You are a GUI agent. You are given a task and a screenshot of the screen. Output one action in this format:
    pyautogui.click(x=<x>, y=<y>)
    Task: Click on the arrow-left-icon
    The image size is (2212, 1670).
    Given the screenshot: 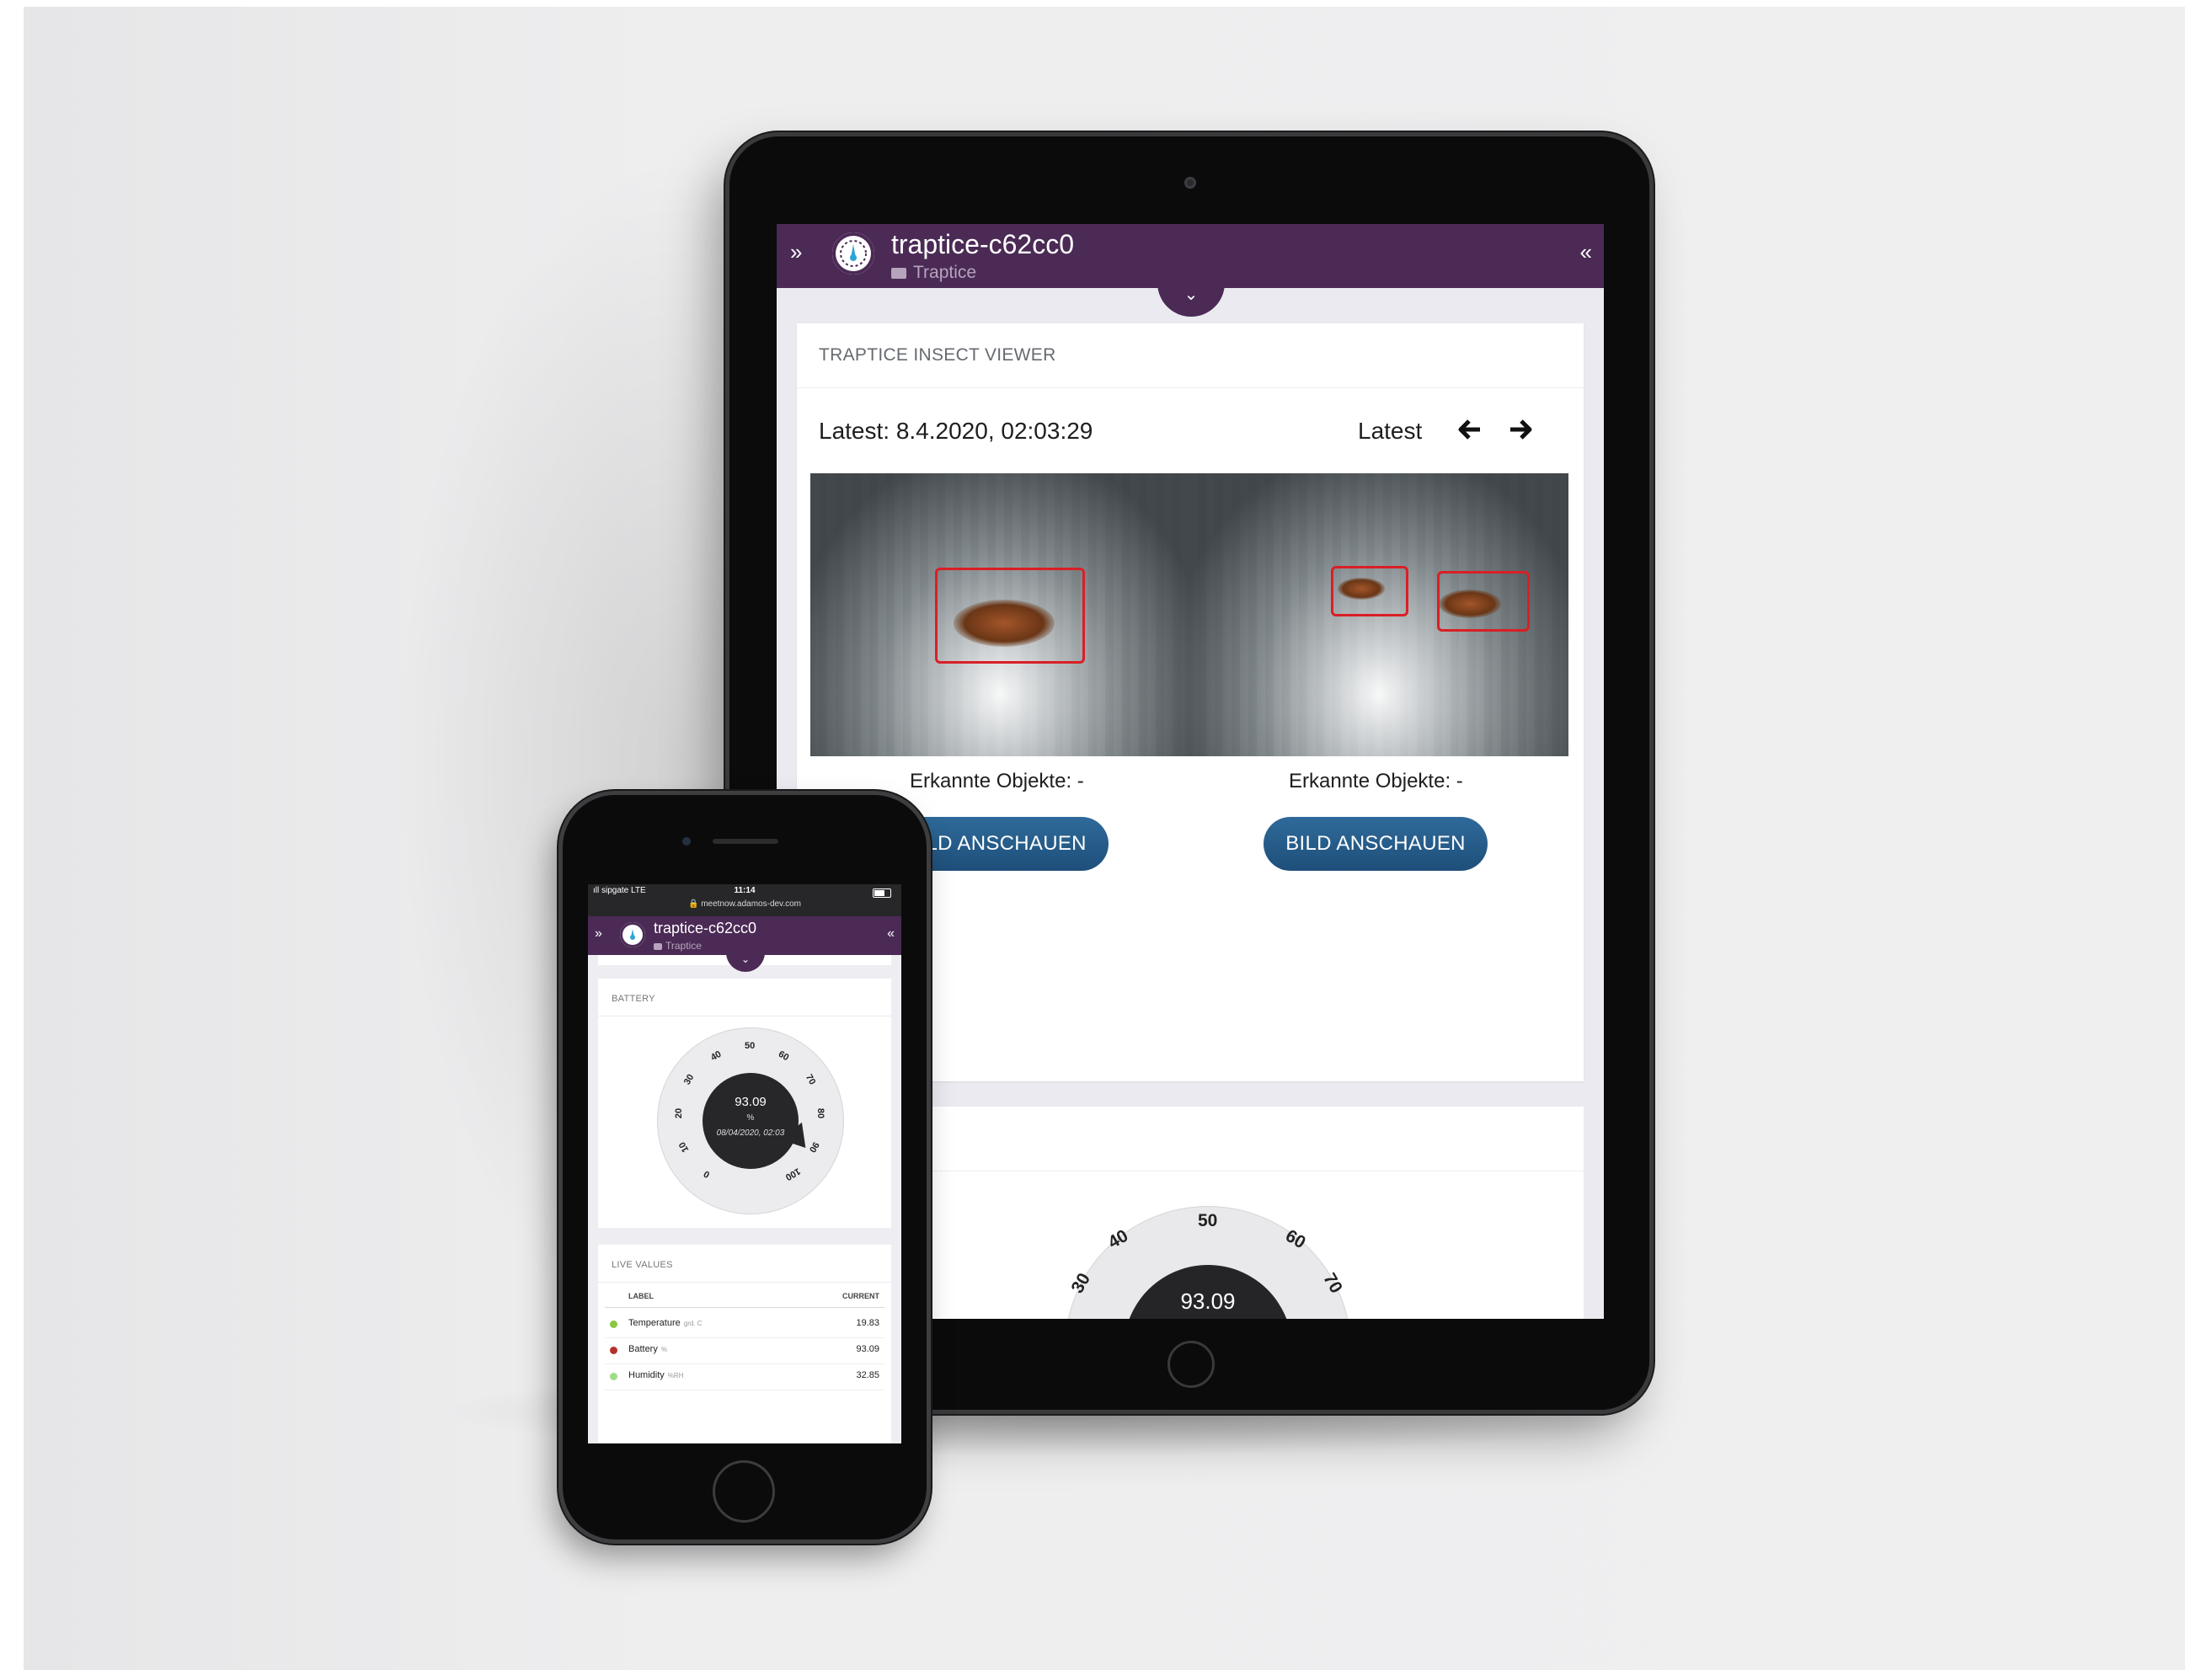 What is the action you would take?
    pyautogui.click(x=1470, y=433)
    